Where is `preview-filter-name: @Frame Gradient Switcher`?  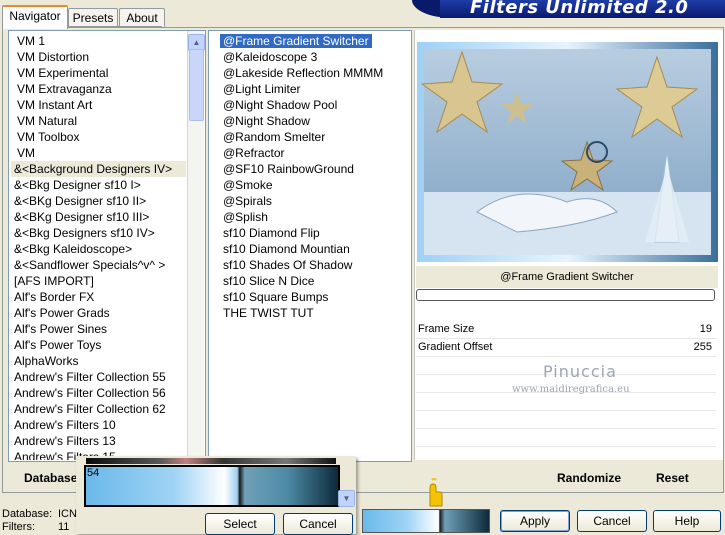 preview-filter-name: @Frame Gradient Switcher is located at coordinates (567, 277).